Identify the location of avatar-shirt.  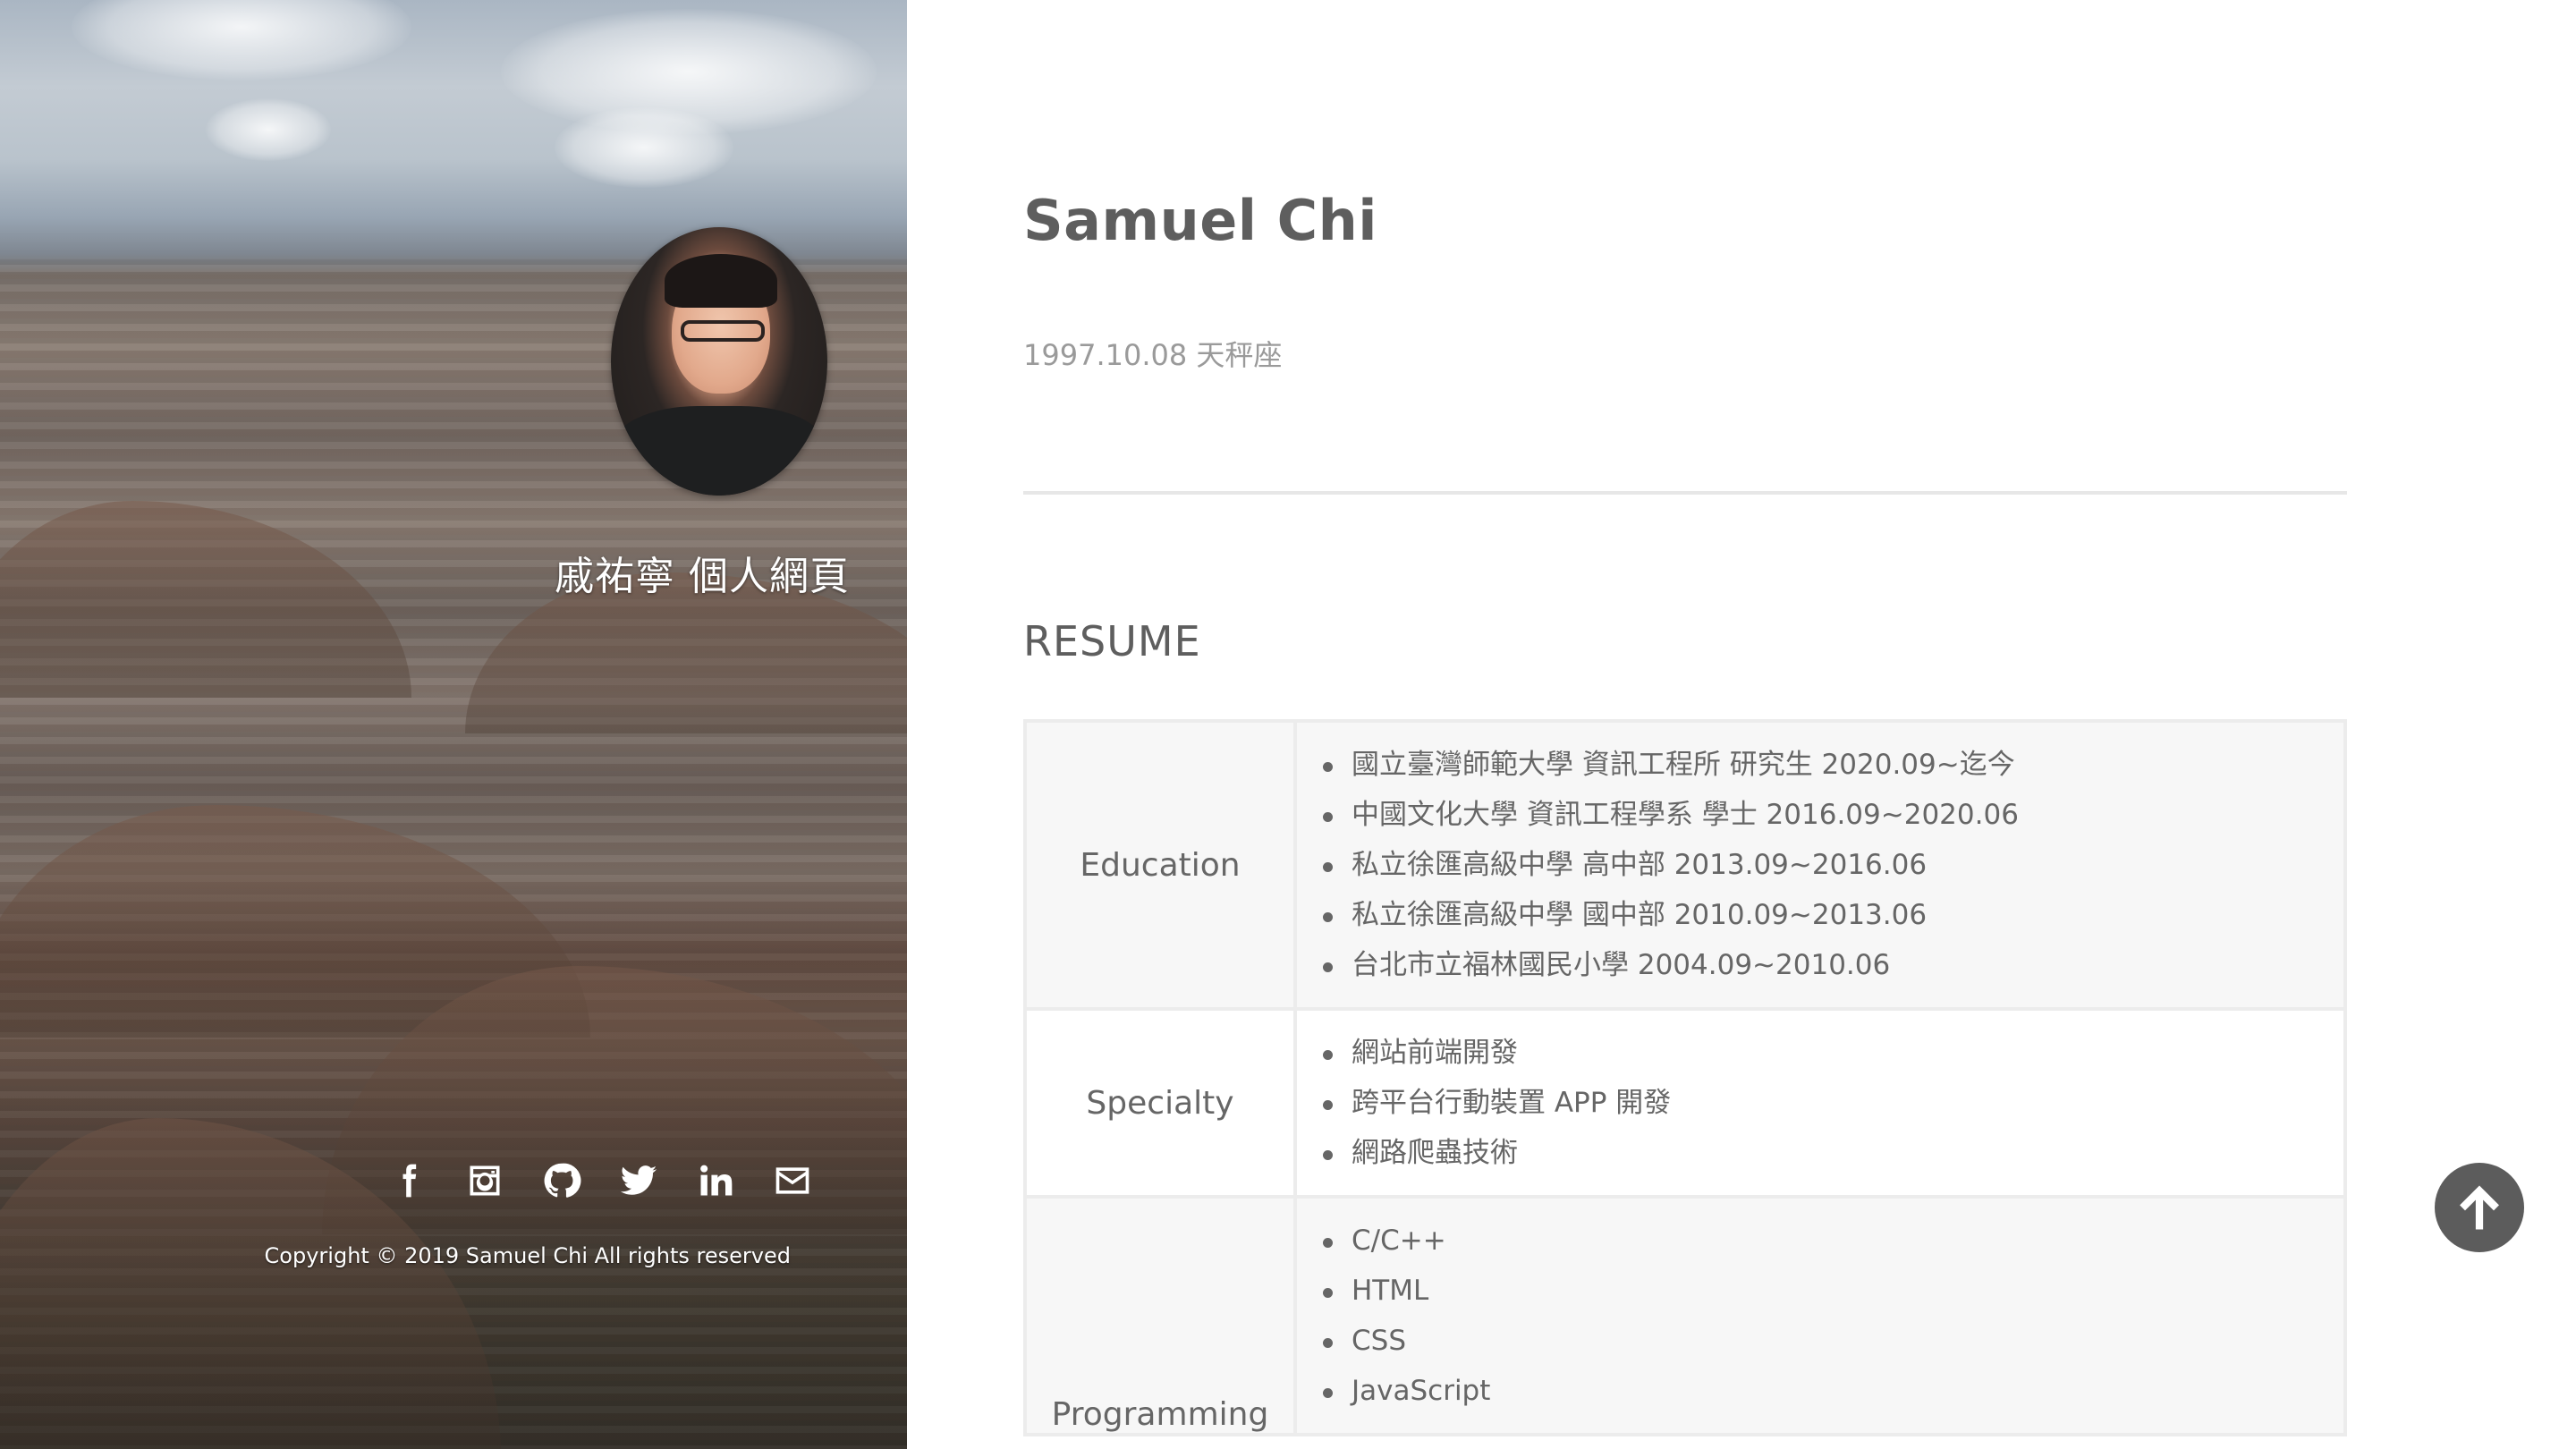
(719, 451).